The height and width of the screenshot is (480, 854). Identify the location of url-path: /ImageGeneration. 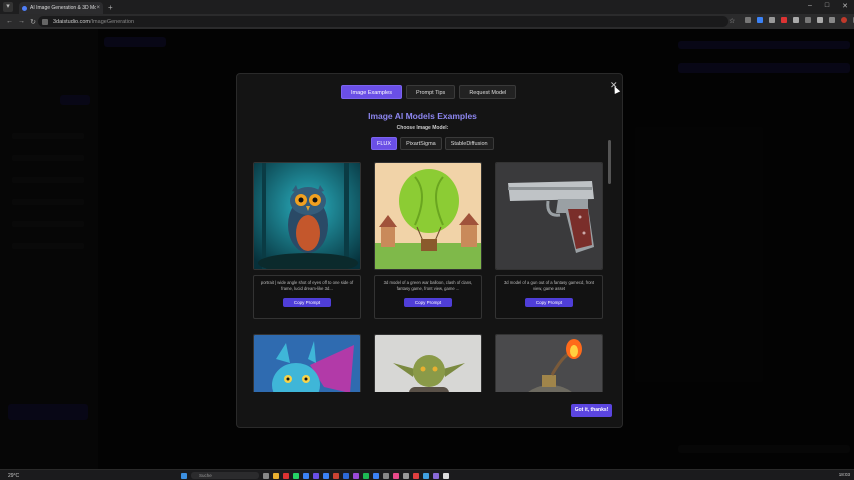
(112, 21).